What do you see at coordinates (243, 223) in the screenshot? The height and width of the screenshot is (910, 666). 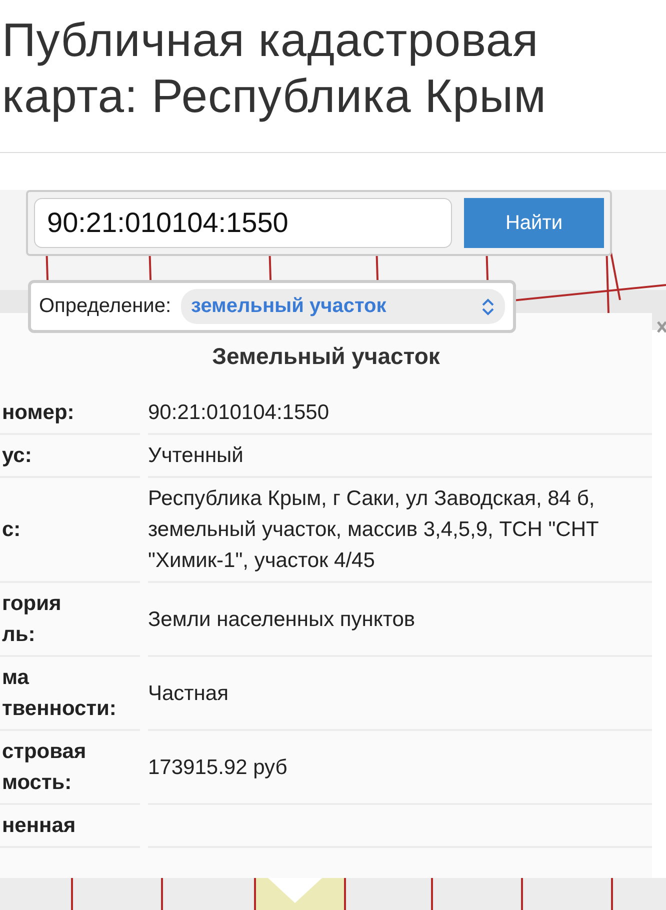 I see `search-field: 90:21:010104:1550` at bounding box center [243, 223].